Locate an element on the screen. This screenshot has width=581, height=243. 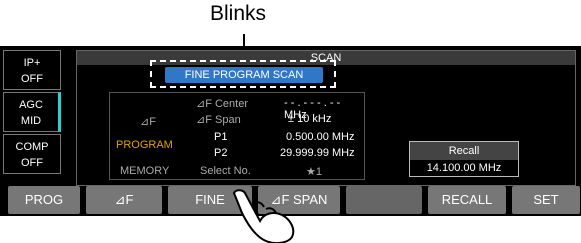
p2-label: P2 is located at coordinates (221, 153).